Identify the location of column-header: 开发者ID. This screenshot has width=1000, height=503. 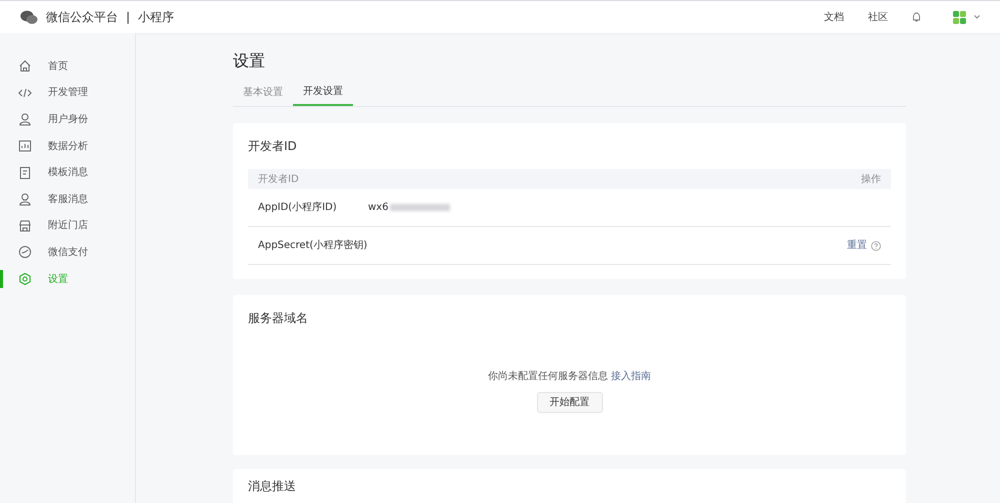
(278, 179).